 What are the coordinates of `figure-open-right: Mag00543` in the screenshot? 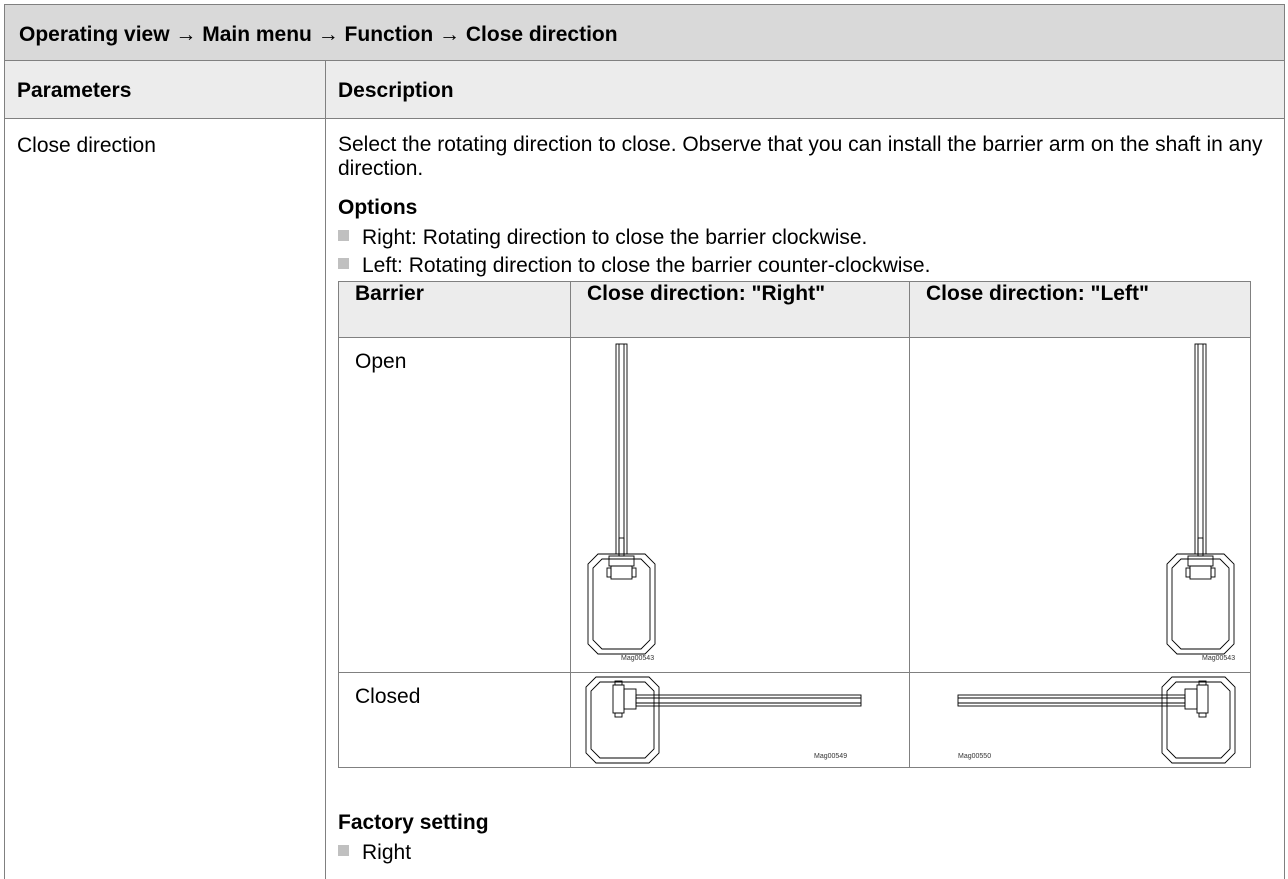 It's located at (740, 505).